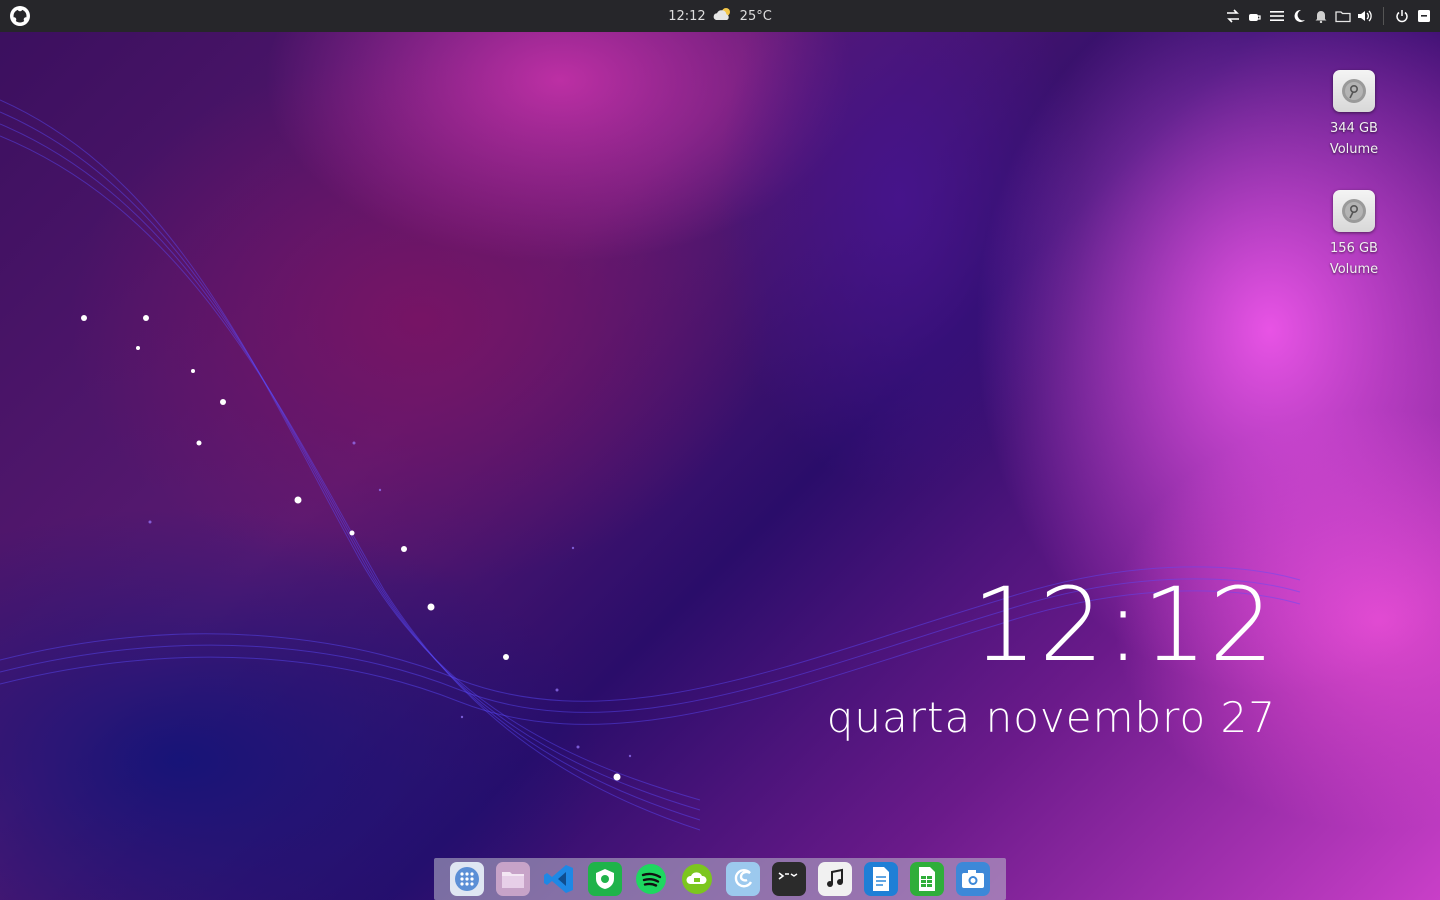  I want to click on volume-size-label: 156 GB, so click(1354, 248).